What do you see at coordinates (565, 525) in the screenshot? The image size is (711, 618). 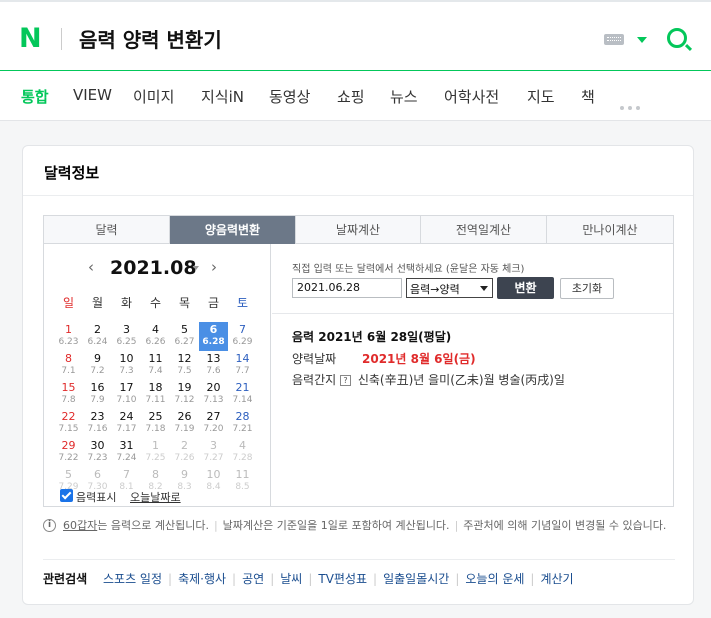 I see `notice-part3: 주관처에 의해 기념일이 변경될 수 있습니다.` at bounding box center [565, 525].